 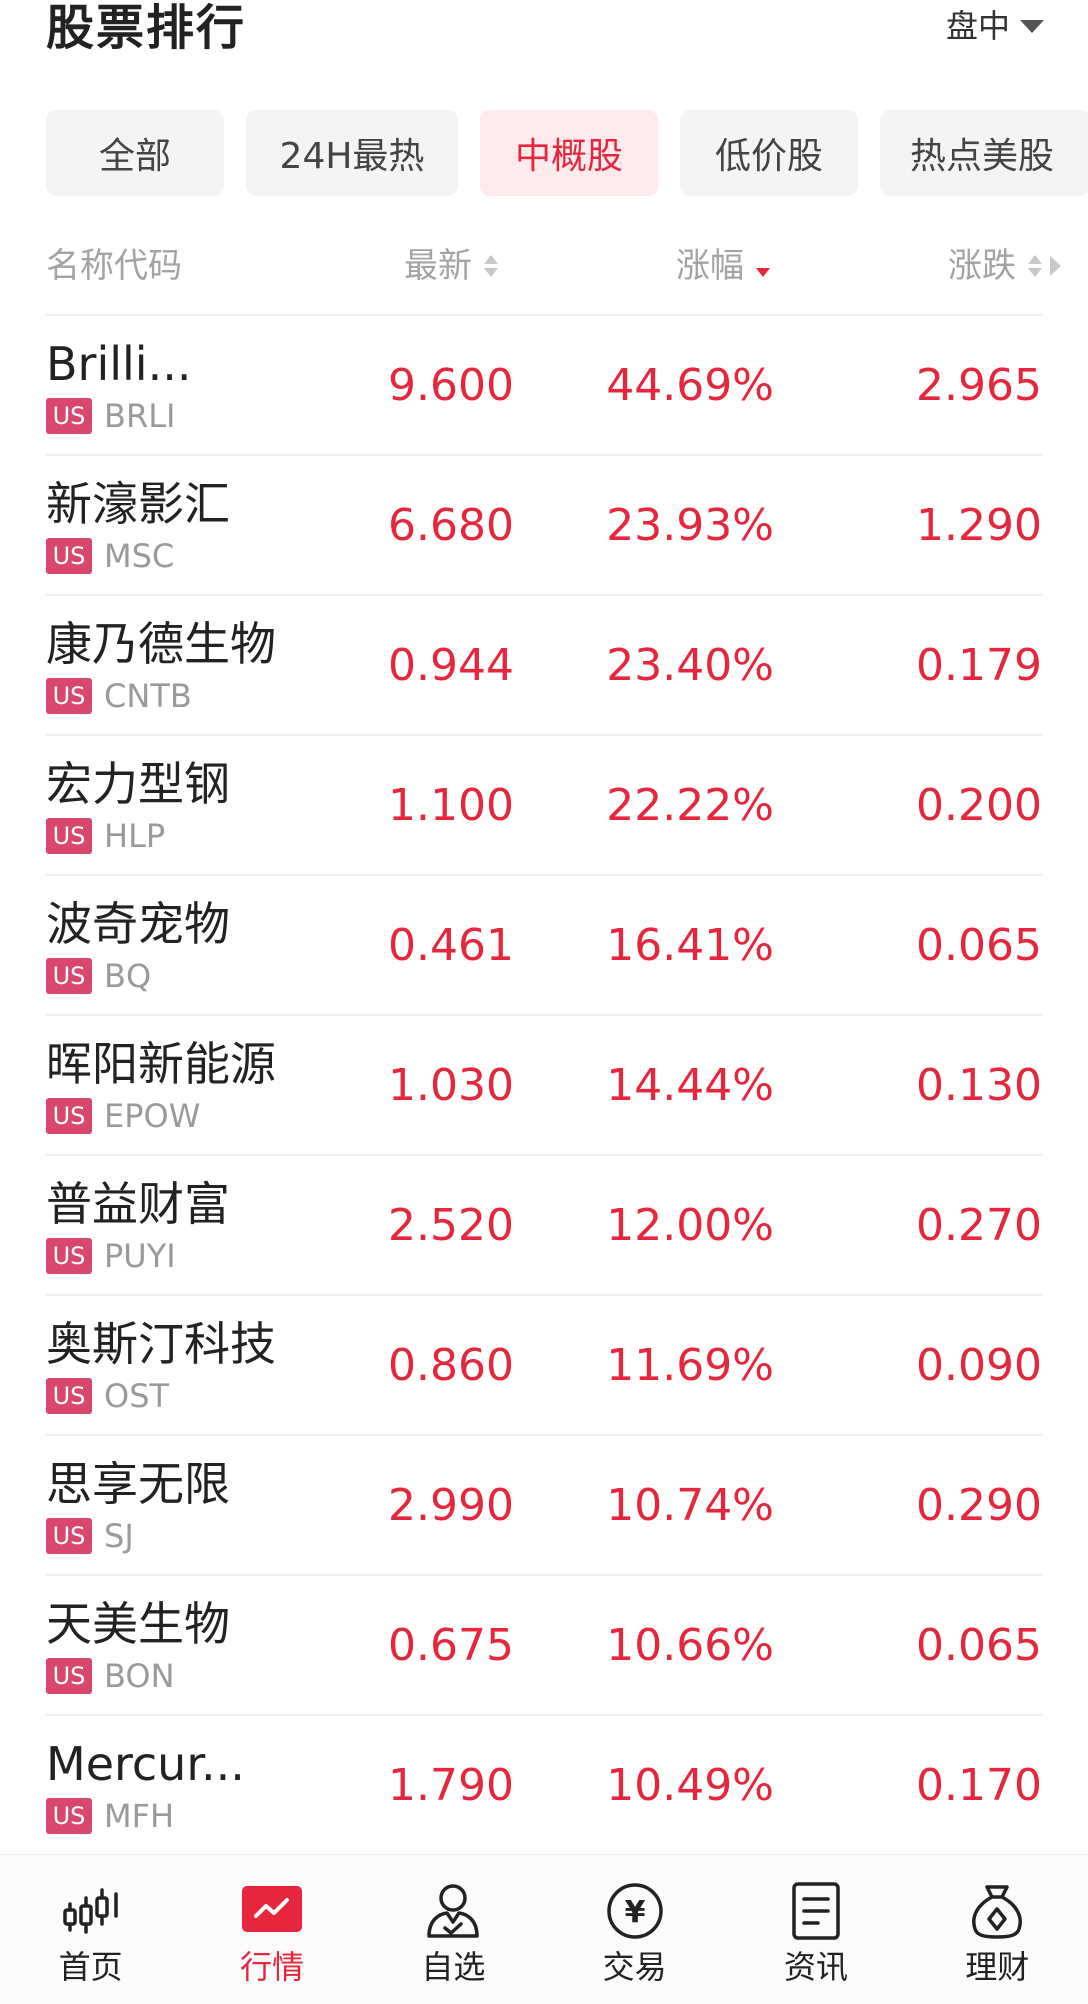 I want to click on stock-name: 波奇宠物, so click(x=138, y=924).